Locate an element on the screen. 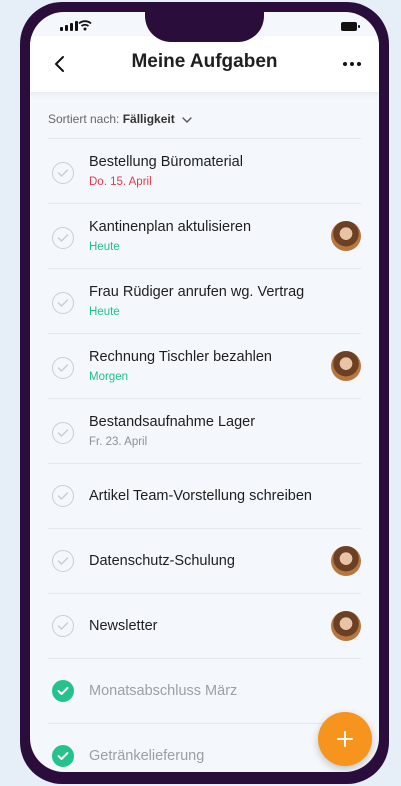 The image size is (401, 786). wifi-icon is located at coordinates (85, 25).